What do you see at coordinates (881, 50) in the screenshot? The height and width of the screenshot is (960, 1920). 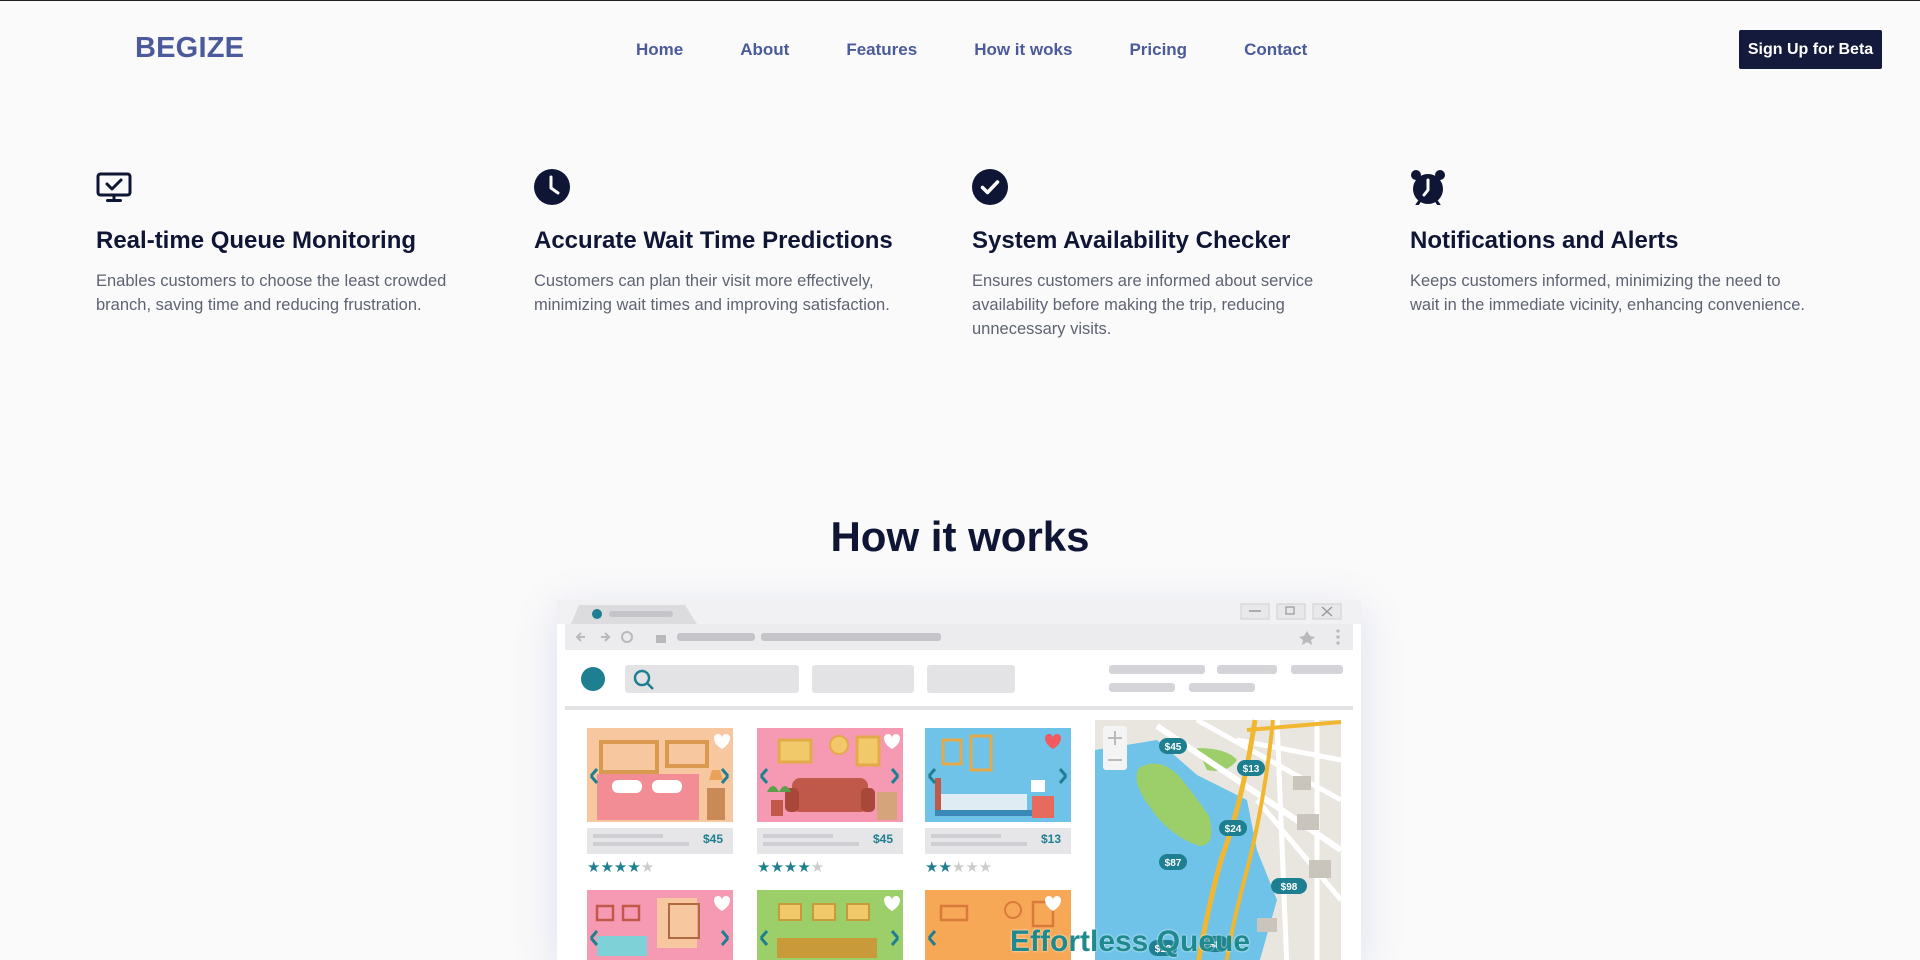 I see `nav-link-features: Features` at bounding box center [881, 50].